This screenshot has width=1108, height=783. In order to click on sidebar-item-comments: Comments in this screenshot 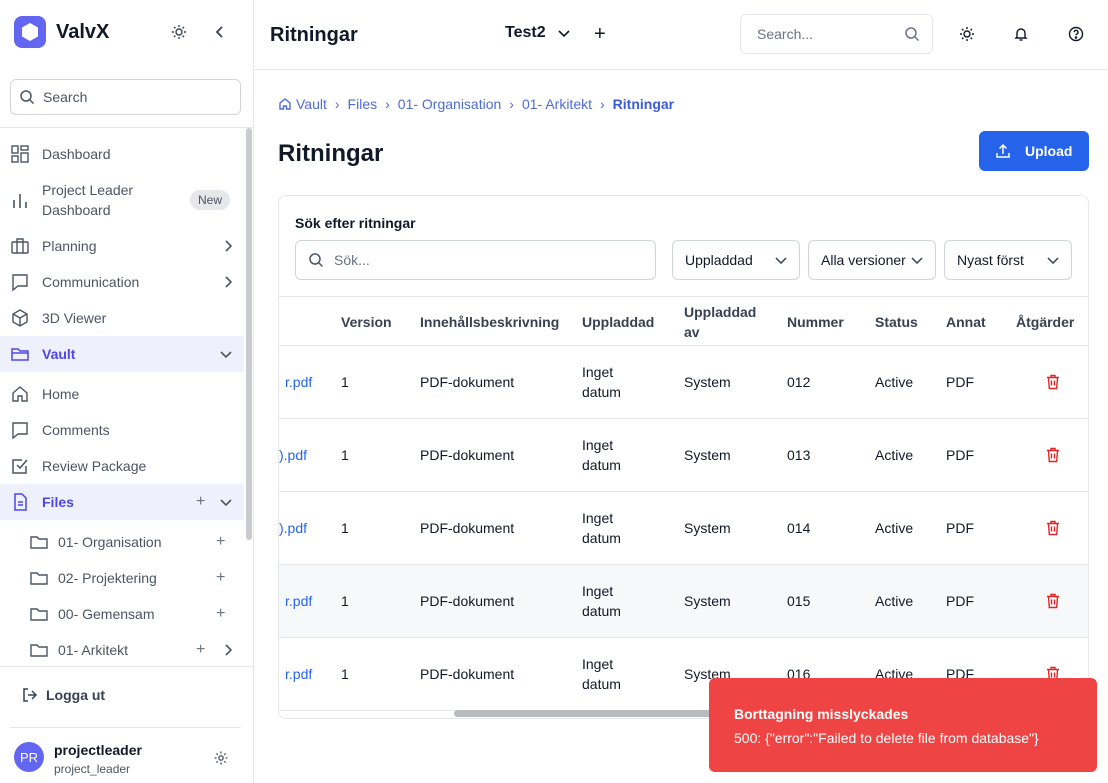, I will do `click(122, 430)`.